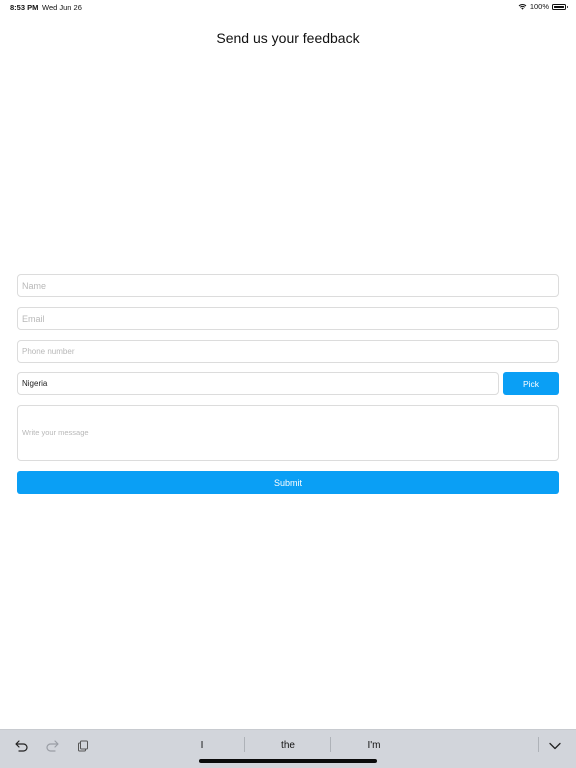 Image resolution: width=576 pixels, height=768 pixels. What do you see at coordinates (288, 38) in the screenshot?
I see `page-title: Send us your feedback` at bounding box center [288, 38].